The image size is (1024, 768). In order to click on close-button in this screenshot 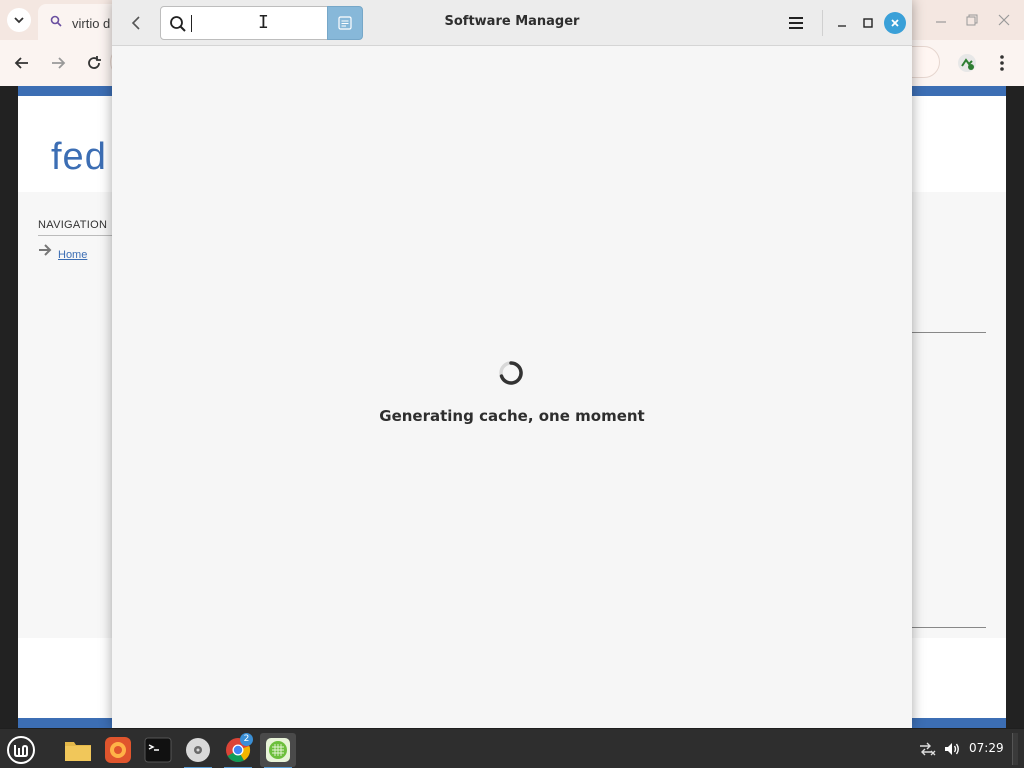, I will do `click(895, 23)`.